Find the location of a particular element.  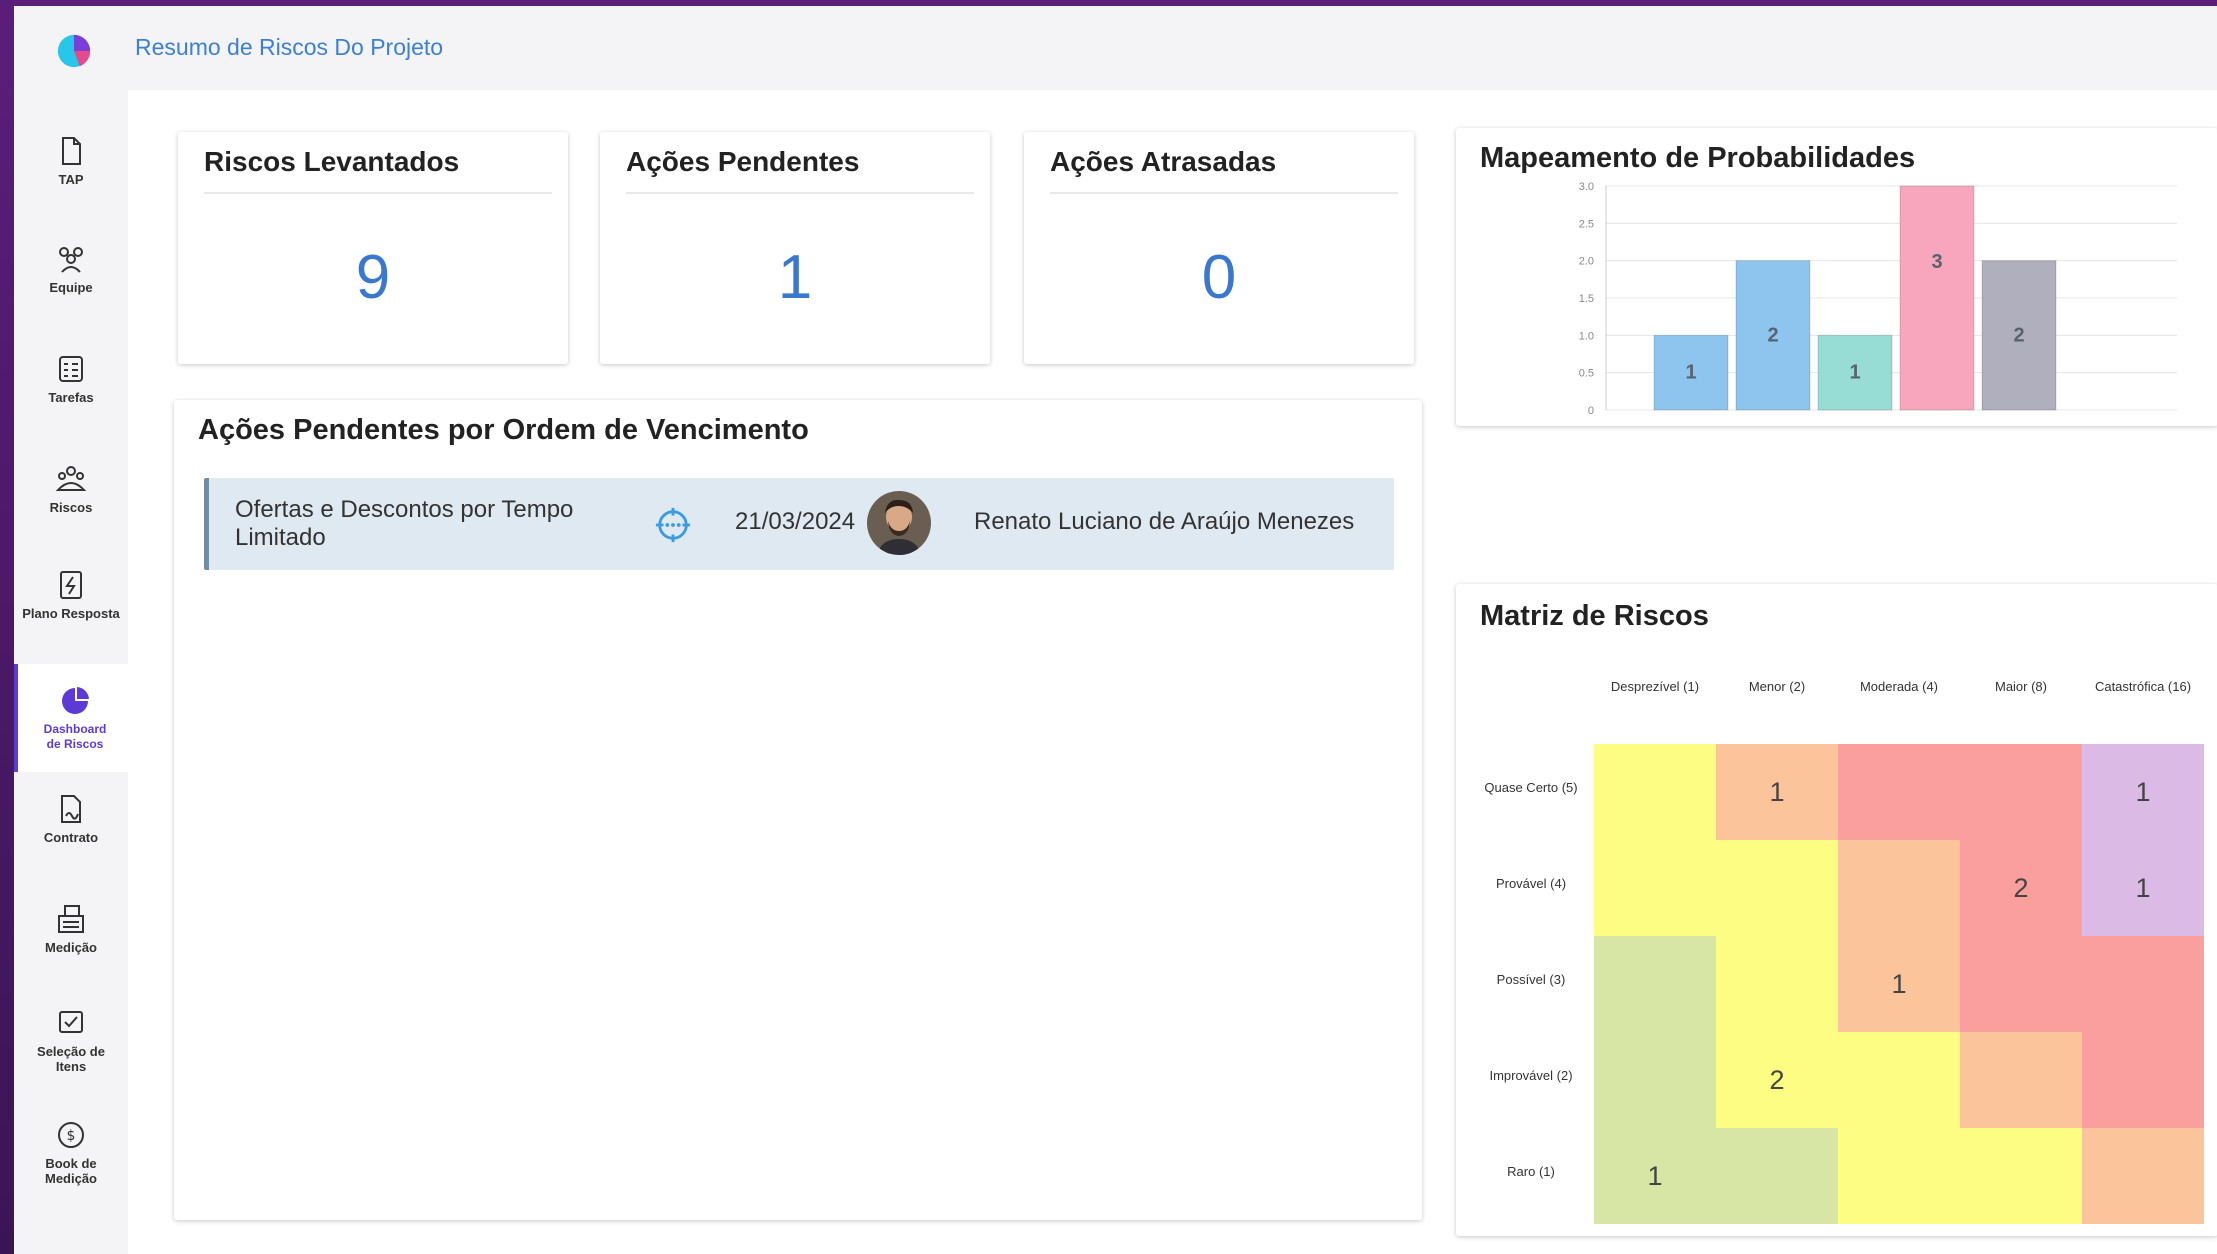

sidebar-item-label: Book de Medição is located at coordinates (70, 1171).